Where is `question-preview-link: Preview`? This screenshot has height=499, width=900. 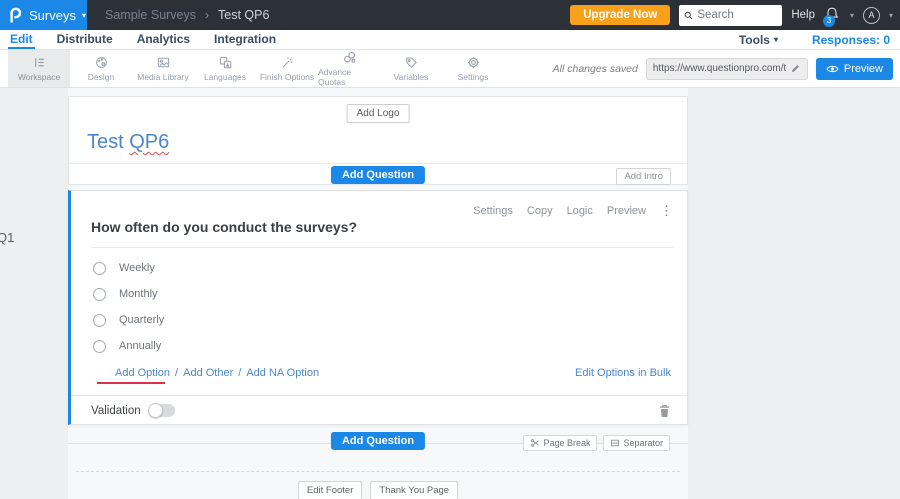
question-preview-link: Preview is located at coordinates (626, 211).